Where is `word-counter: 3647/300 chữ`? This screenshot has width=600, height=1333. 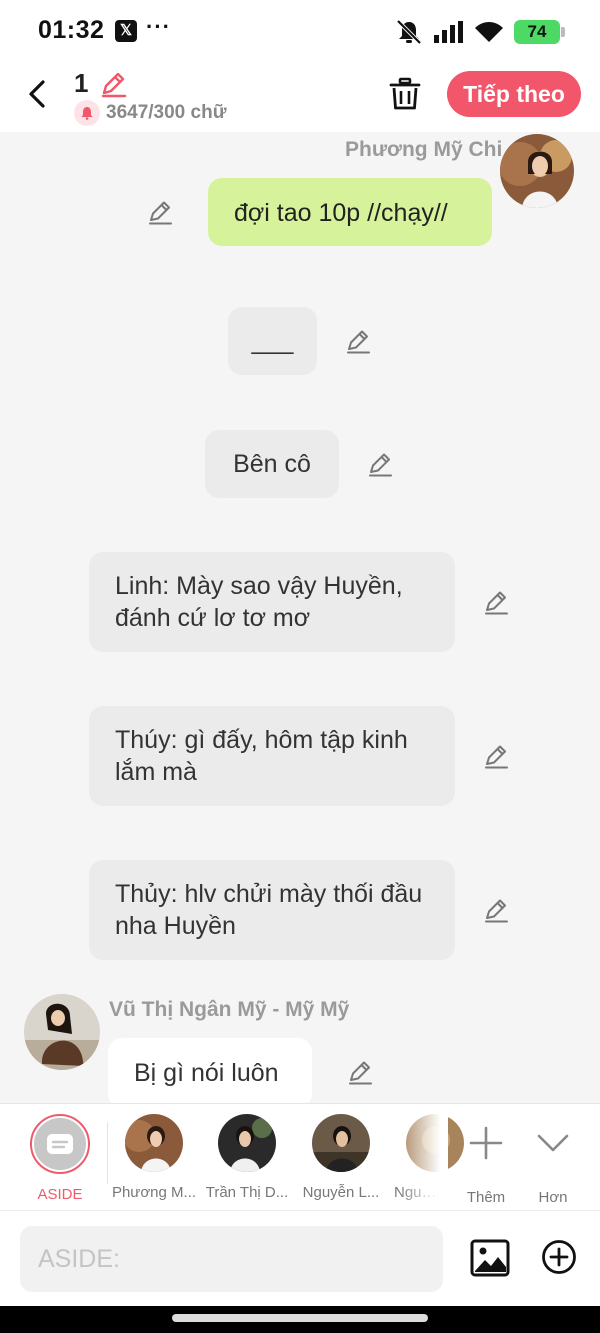
word-counter: 3647/300 chữ is located at coordinates (150, 113).